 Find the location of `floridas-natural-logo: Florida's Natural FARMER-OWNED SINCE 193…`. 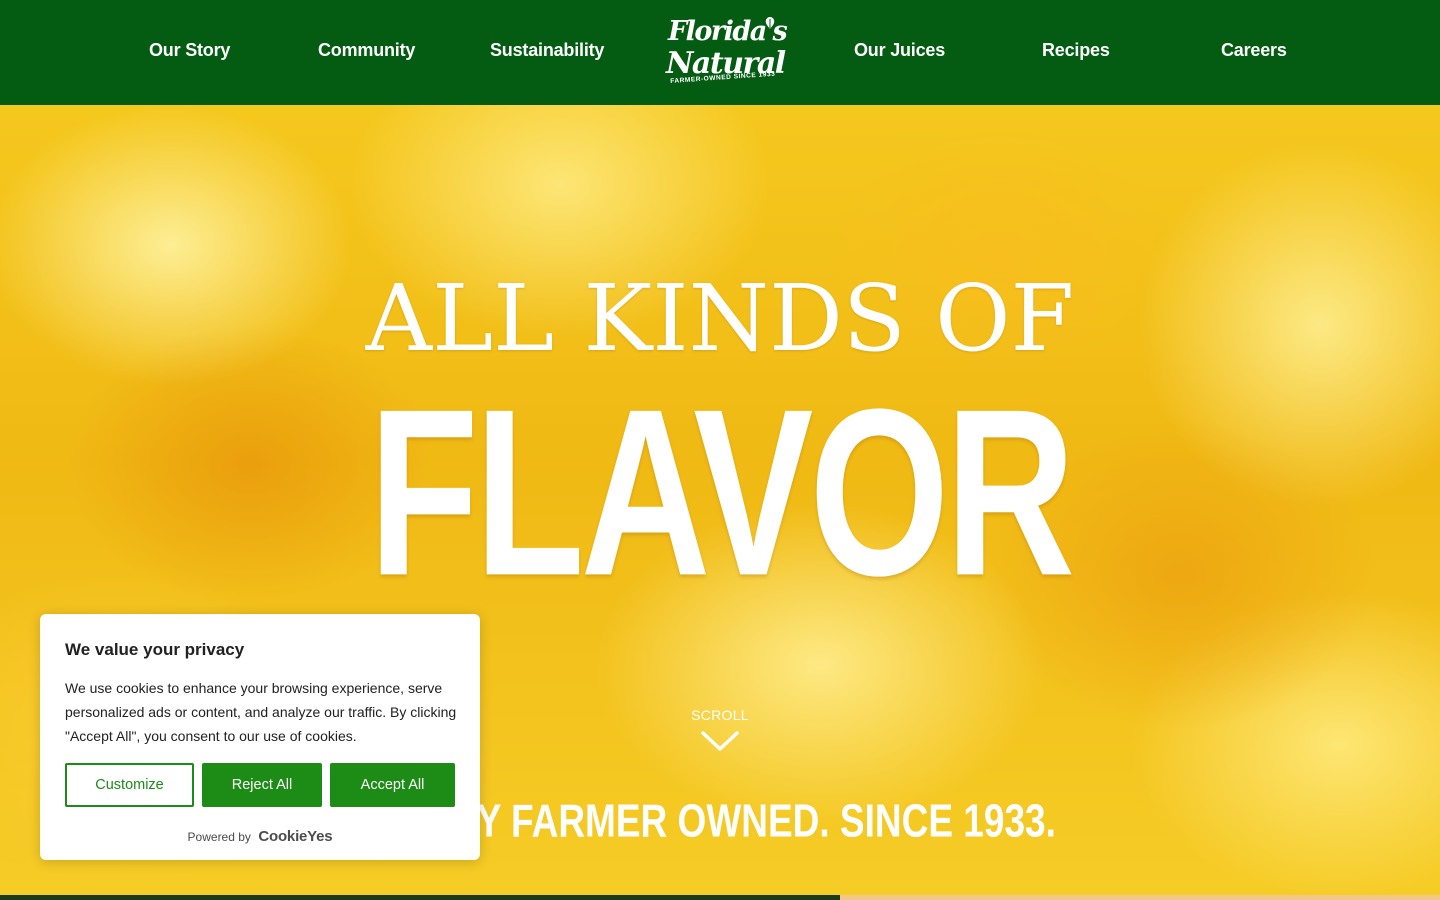

floridas-natural-logo: Florida's Natural FARMER-OWNED SINCE 193… is located at coordinates (726, 54).